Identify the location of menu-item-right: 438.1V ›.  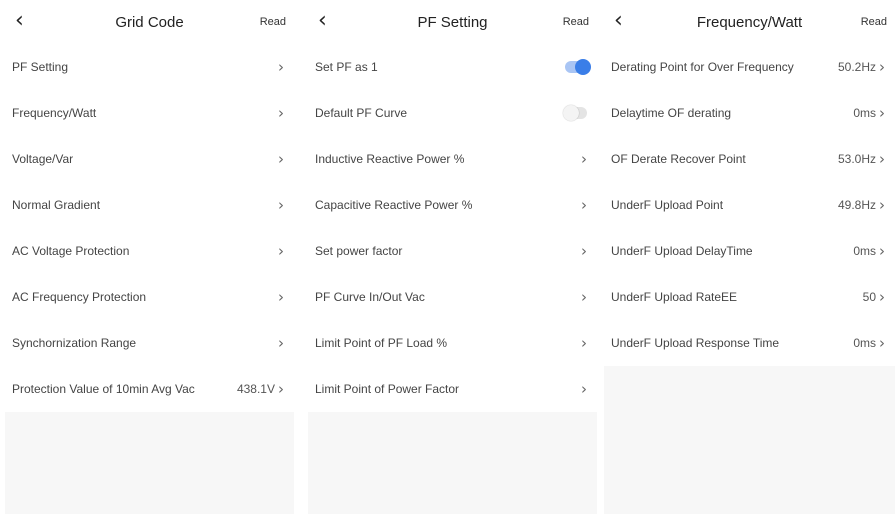
(260, 389).